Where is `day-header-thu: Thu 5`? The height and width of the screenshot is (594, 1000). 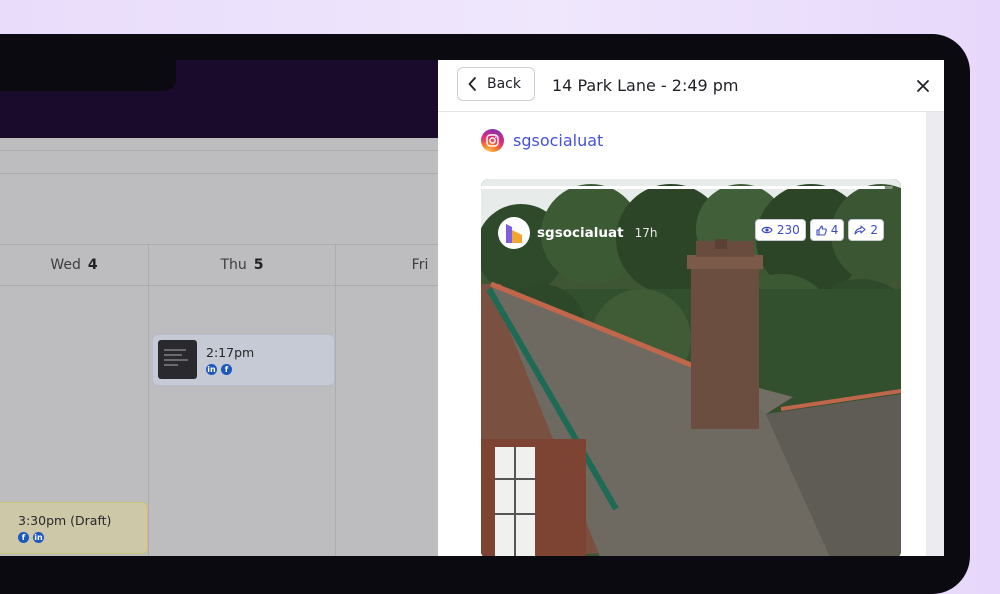 day-header-thu: Thu 5 is located at coordinates (242, 265).